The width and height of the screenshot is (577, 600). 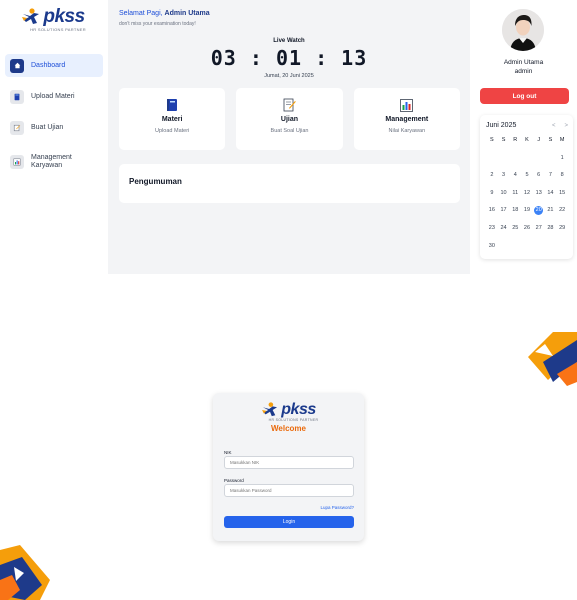 What do you see at coordinates (187, 13) in the screenshot?
I see `greeting-name: Admin Utama` at bounding box center [187, 13].